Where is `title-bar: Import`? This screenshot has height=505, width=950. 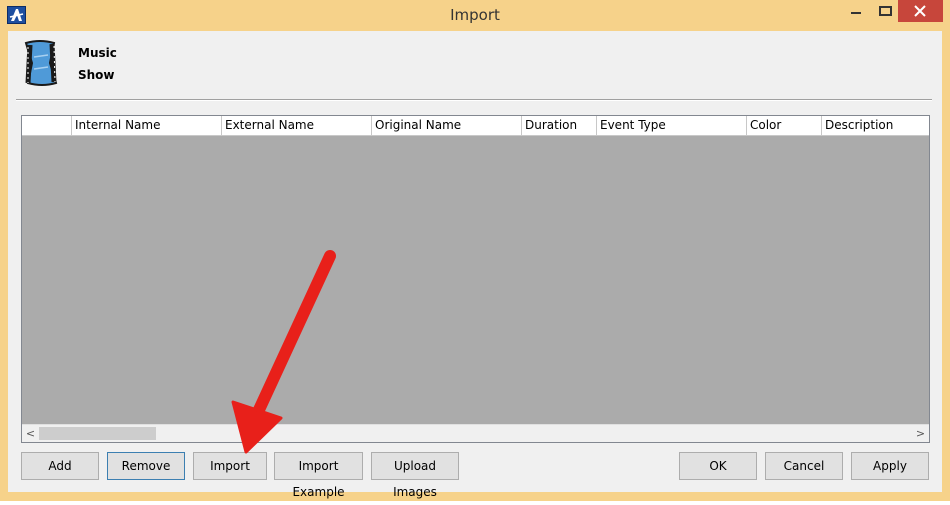
title-bar: Import is located at coordinates (475, 15).